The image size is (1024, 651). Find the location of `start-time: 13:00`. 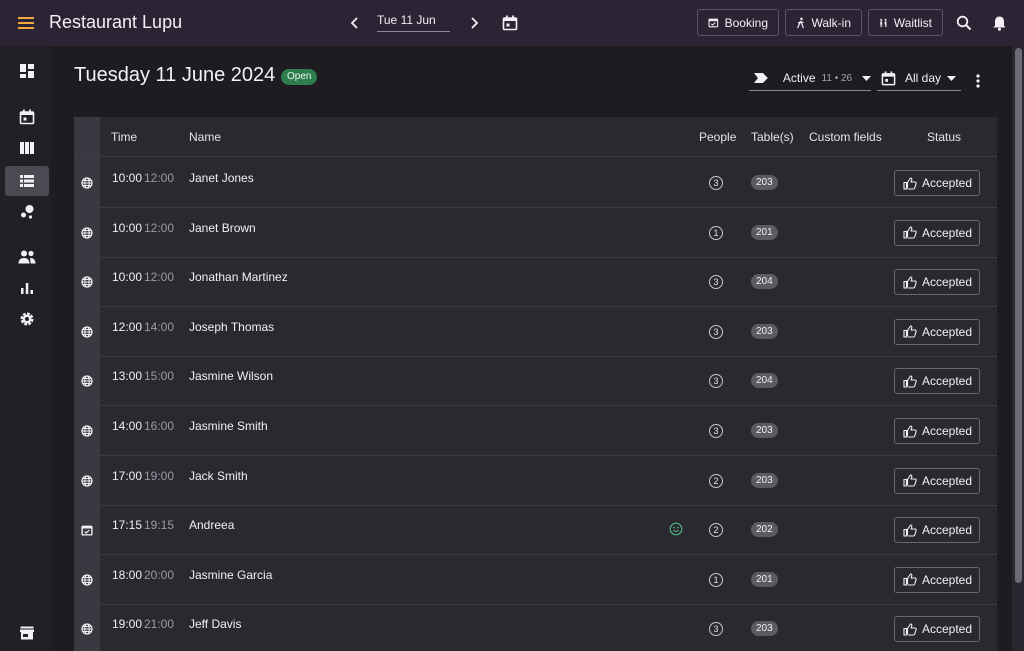

start-time: 13:00 is located at coordinates (127, 376).